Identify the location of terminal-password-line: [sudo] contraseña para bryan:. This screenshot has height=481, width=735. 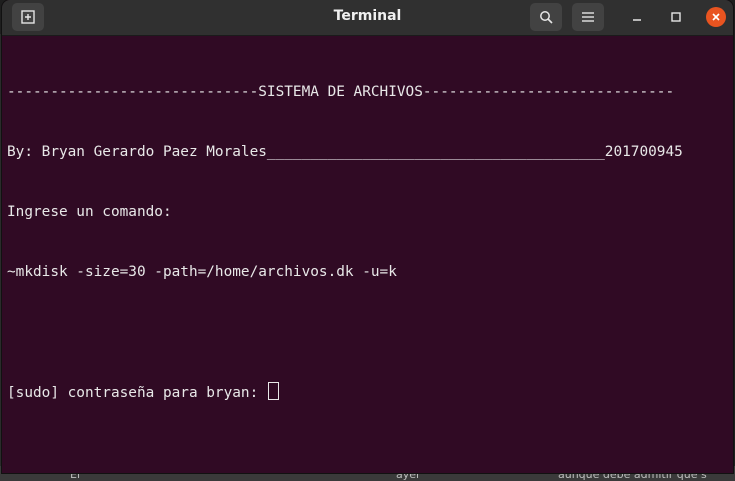
(370, 392).